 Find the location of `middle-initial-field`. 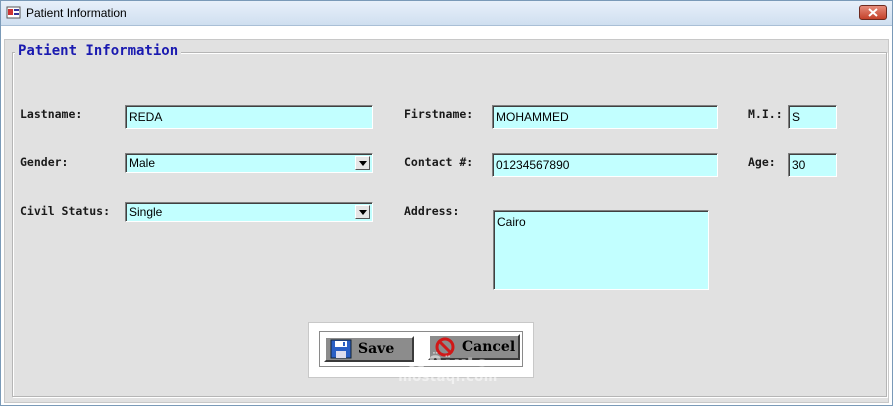

middle-initial-field is located at coordinates (812, 117).